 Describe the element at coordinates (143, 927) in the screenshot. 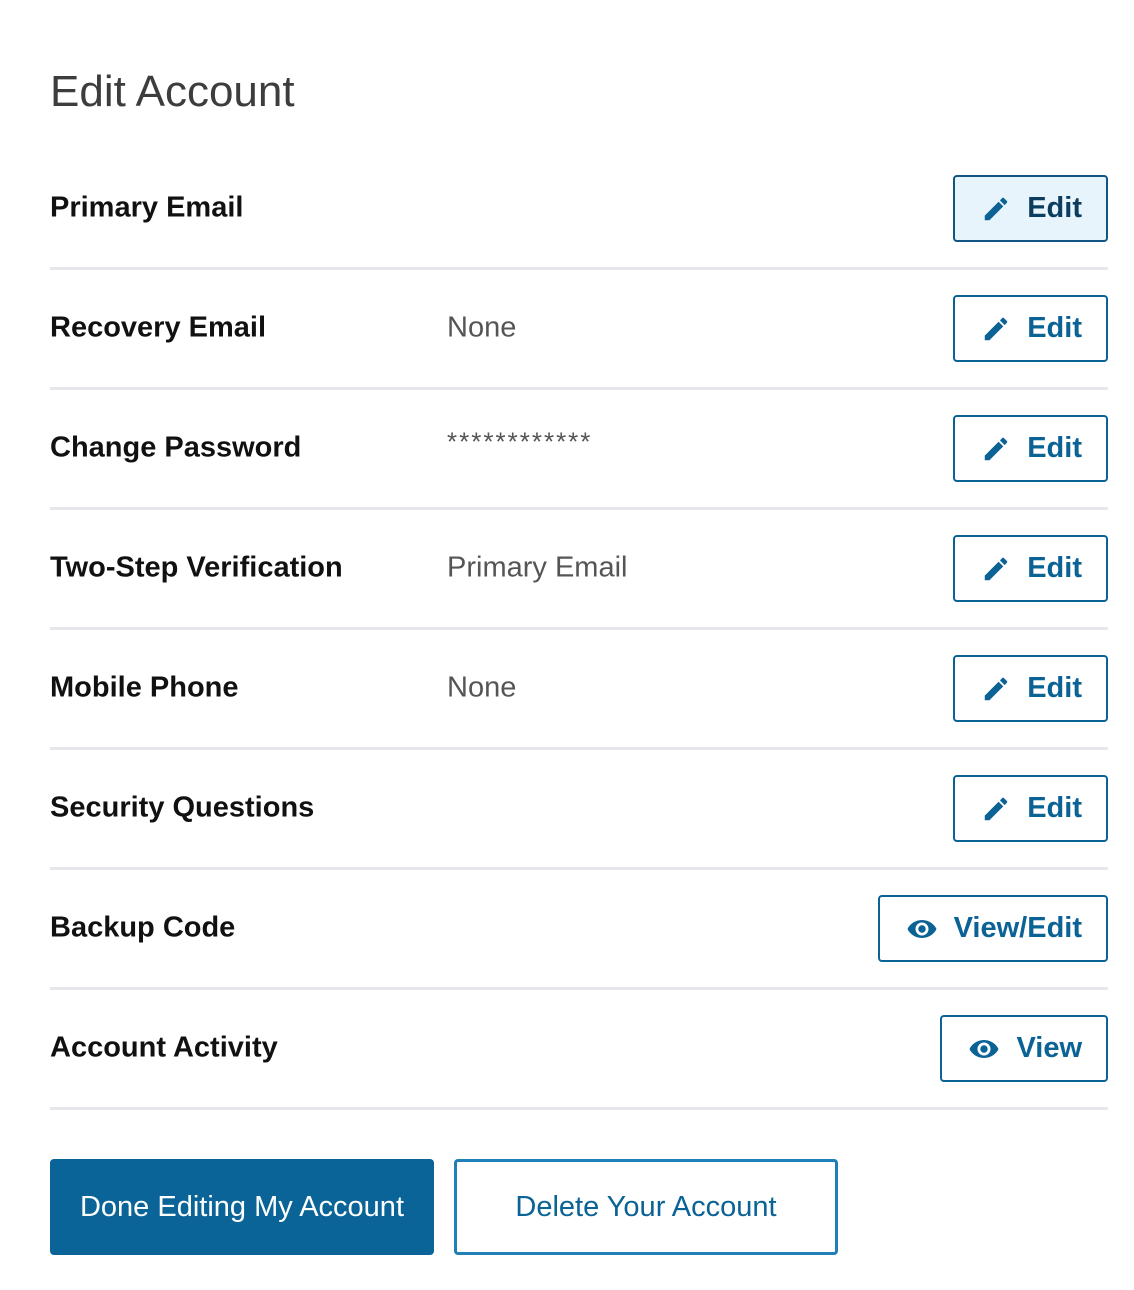

I see `backup-code-label: Backup Code` at that location.